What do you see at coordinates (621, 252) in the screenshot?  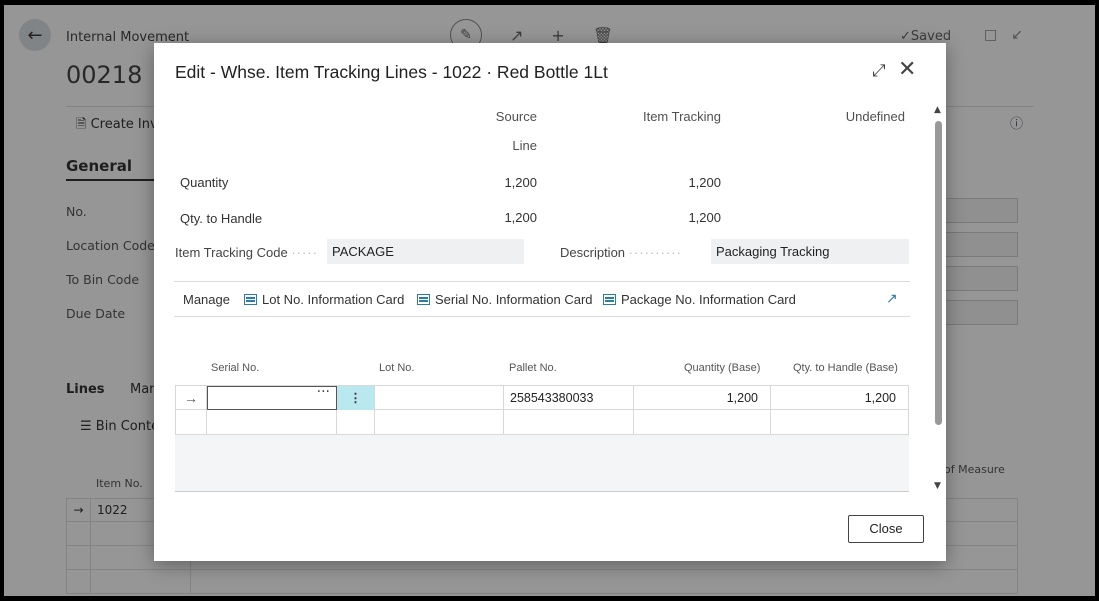 I see `description-label: Description ··········` at bounding box center [621, 252].